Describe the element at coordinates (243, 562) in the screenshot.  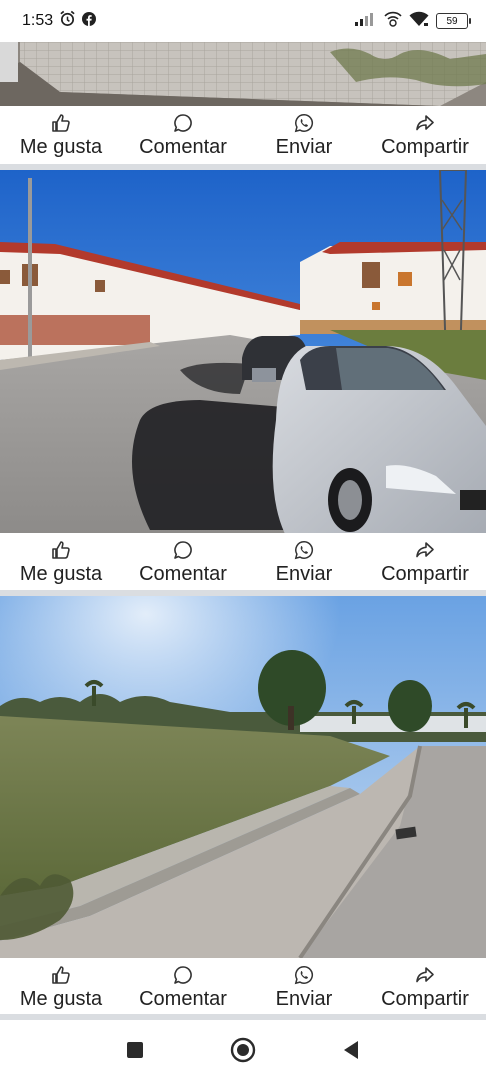
I see `post-actions-2: Me gusta Comentar Enviar Compartir` at that location.